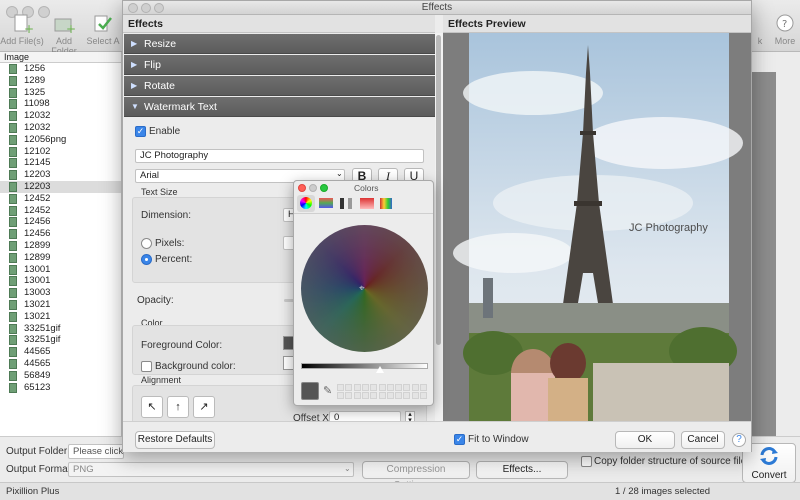  Describe the element at coordinates (13, 328) in the screenshot. I see `image-file-icon` at that location.